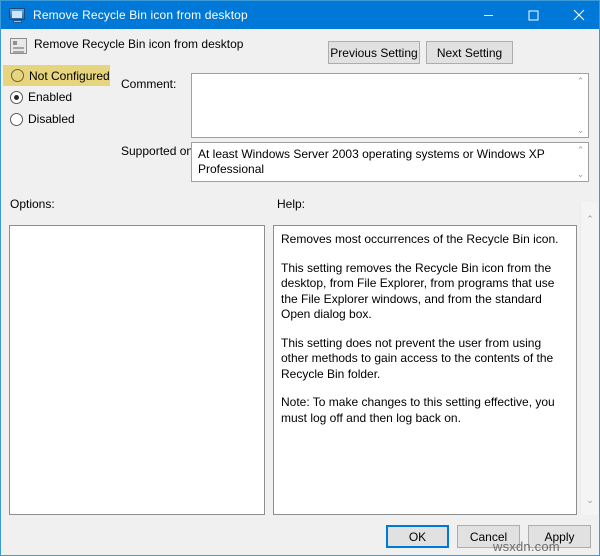 The width and height of the screenshot is (600, 556). I want to click on supported-on-scrollbar: ⌃ ⌄, so click(580, 162).